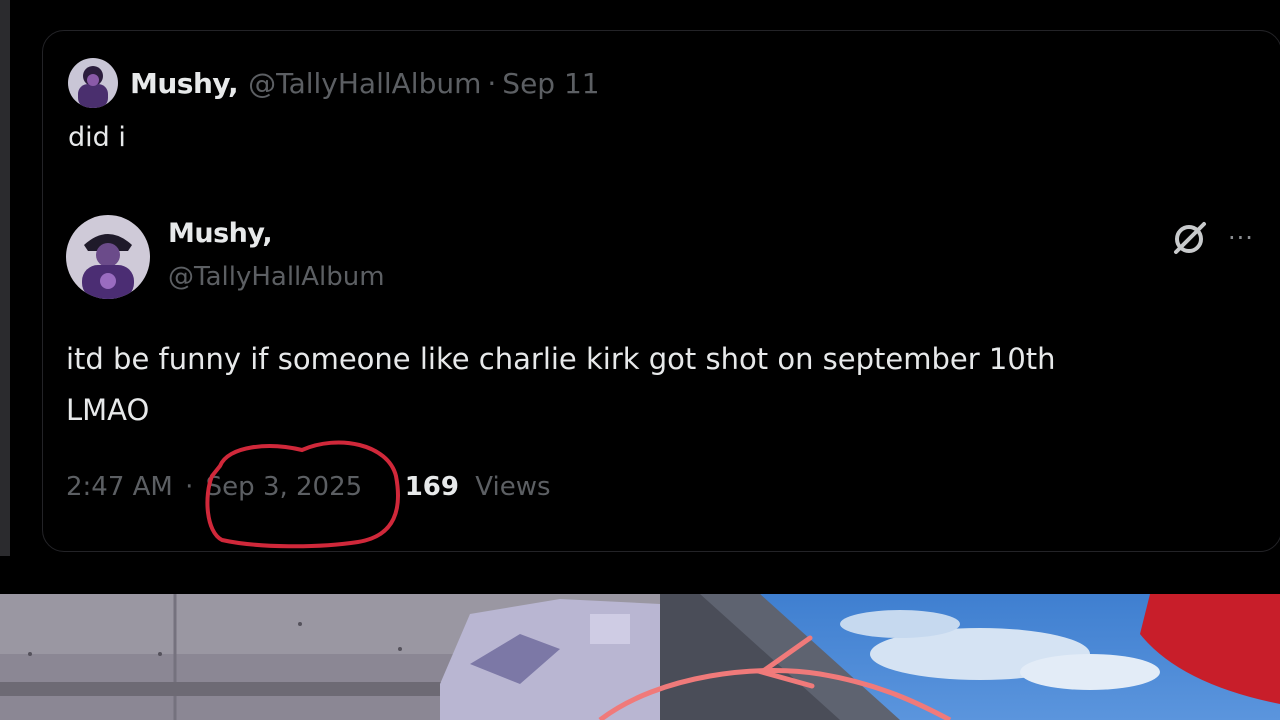 Image resolution: width=1280 pixels, height=720 pixels. I want to click on grok-icon, so click(1189, 239).